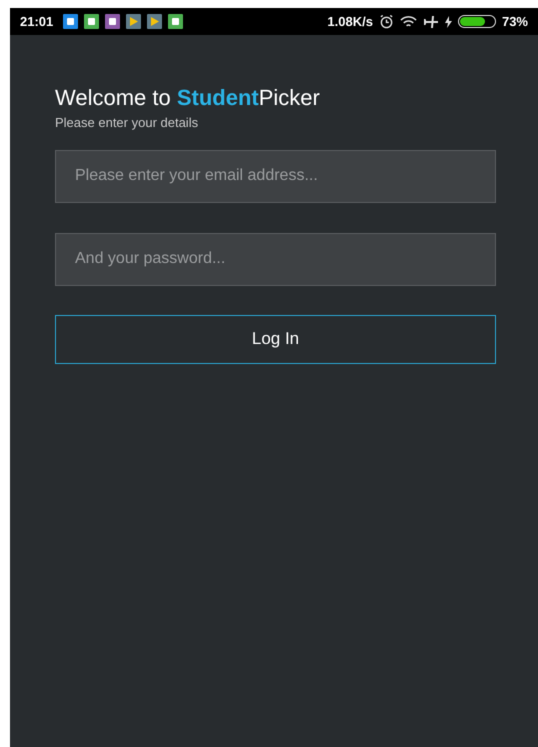 The width and height of the screenshot is (538, 747). I want to click on clock: 21:01, so click(37, 21).